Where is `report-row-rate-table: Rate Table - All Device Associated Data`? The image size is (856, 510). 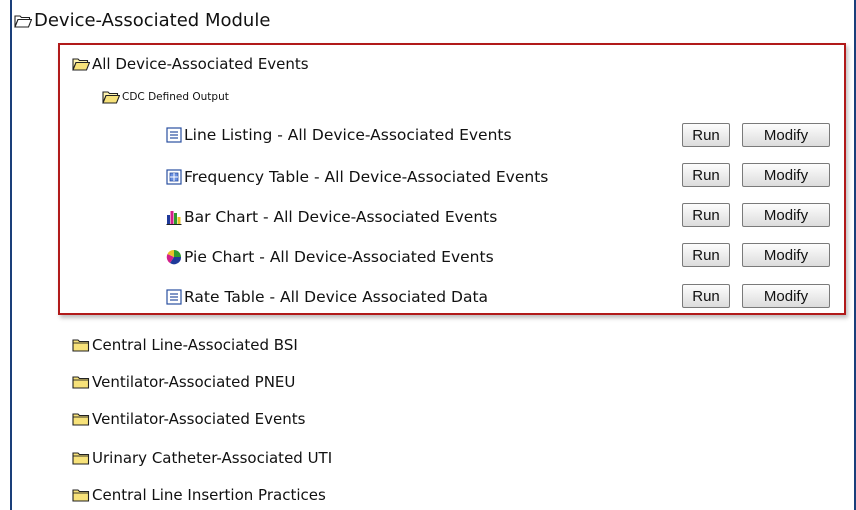 report-row-rate-table: Rate Table - All Device Associated Data is located at coordinates (327, 297).